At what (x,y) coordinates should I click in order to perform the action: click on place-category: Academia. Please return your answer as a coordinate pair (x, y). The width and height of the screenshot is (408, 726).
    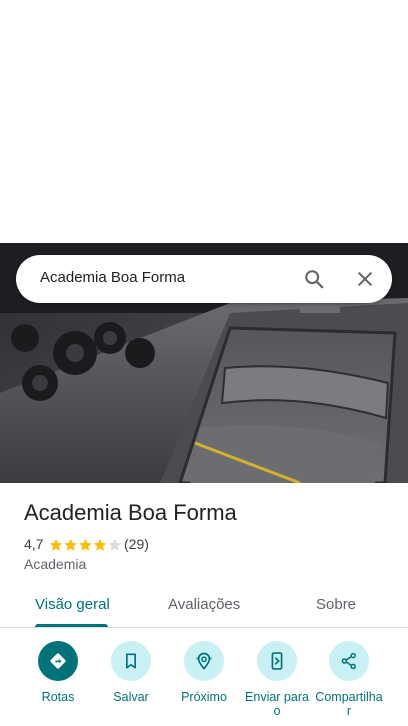
    Looking at the image, I should click on (55, 564).